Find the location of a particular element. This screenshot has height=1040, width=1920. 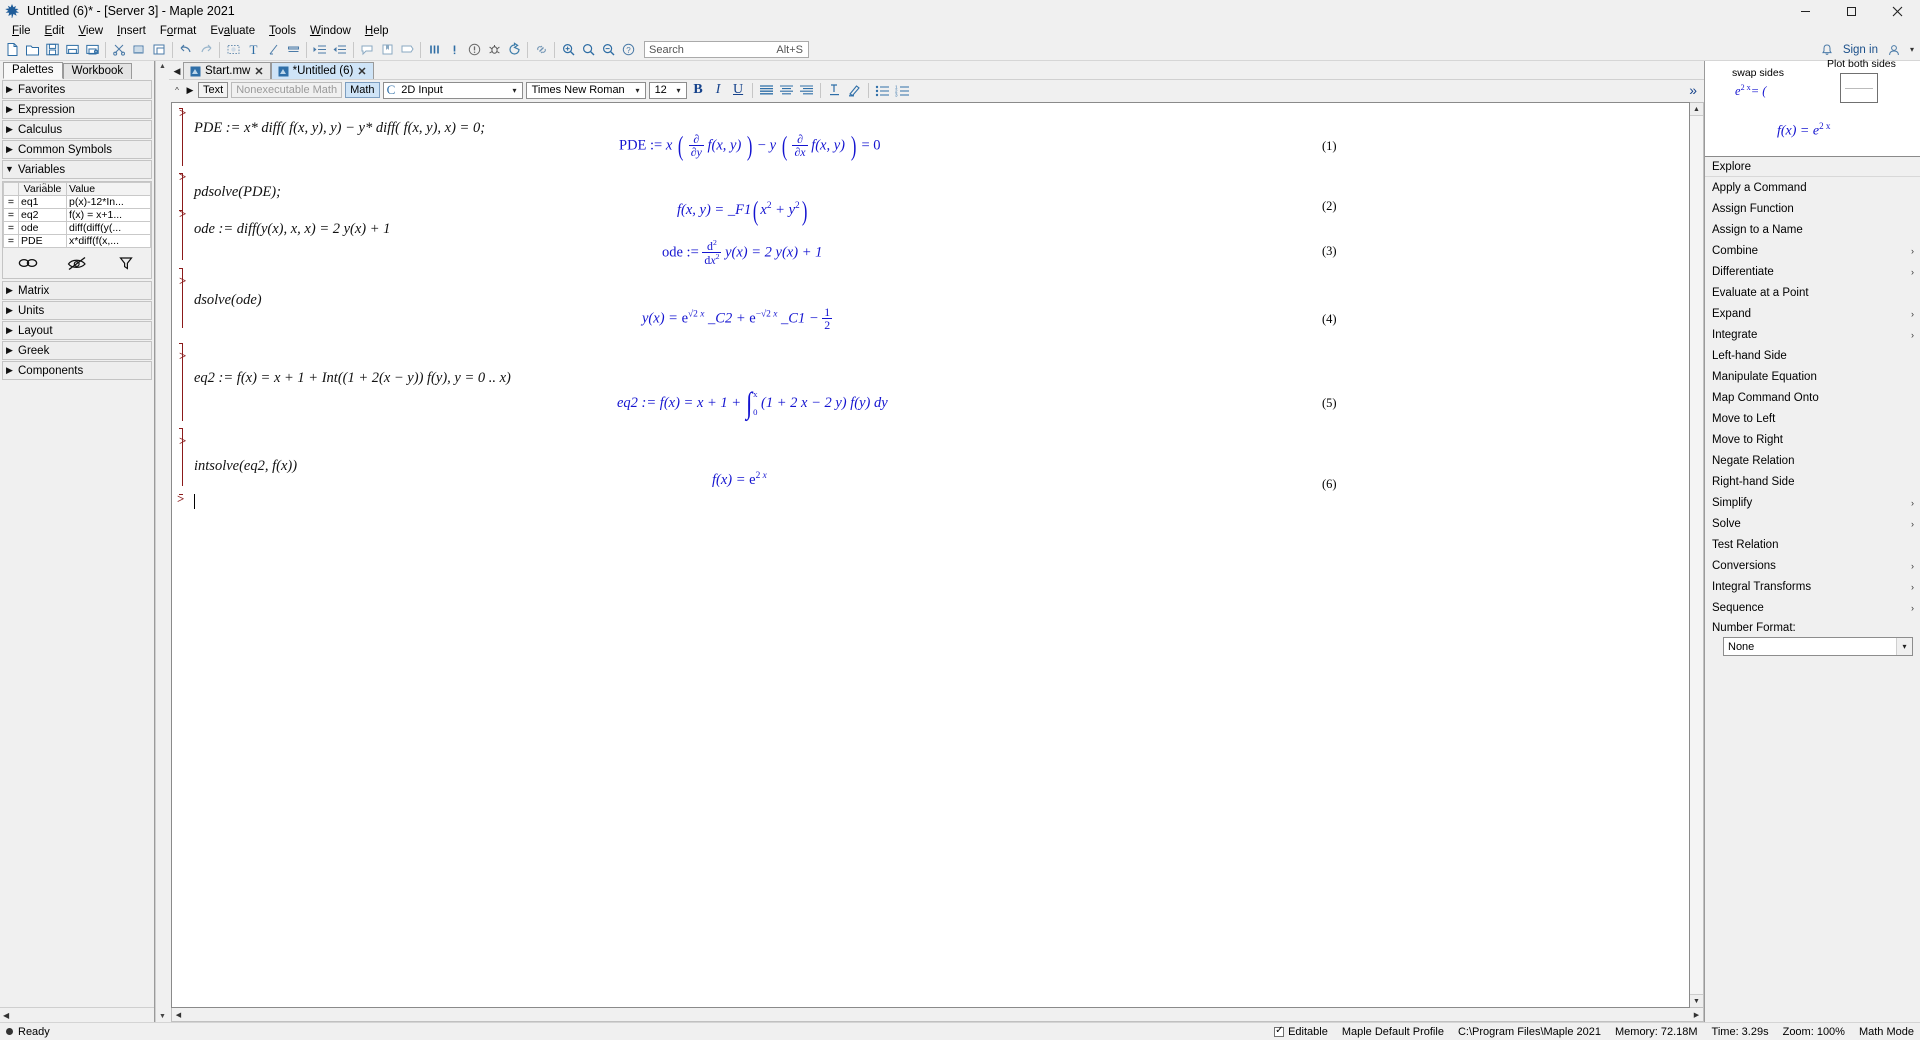

search-input: Search Alt+S is located at coordinates (726, 49).